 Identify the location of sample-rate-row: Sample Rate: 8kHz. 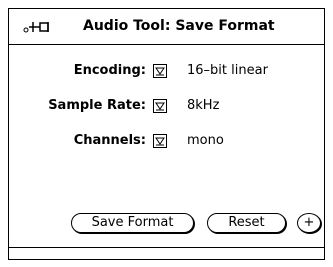
(166, 107).